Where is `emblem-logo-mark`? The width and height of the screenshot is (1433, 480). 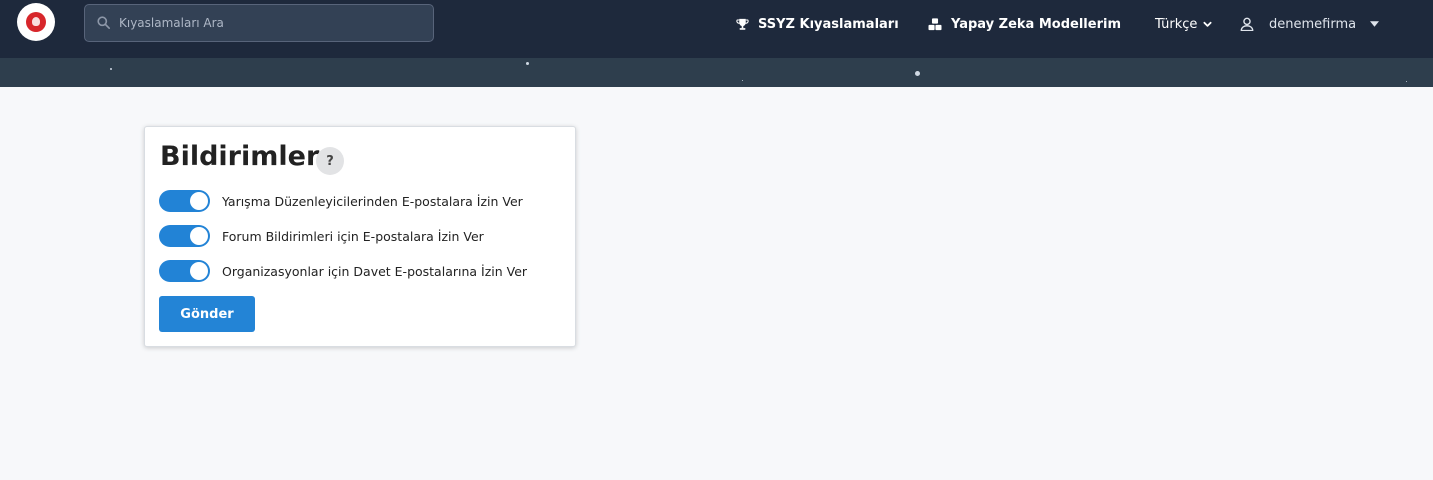
emblem-logo-mark is located at coordinates (36, 22).